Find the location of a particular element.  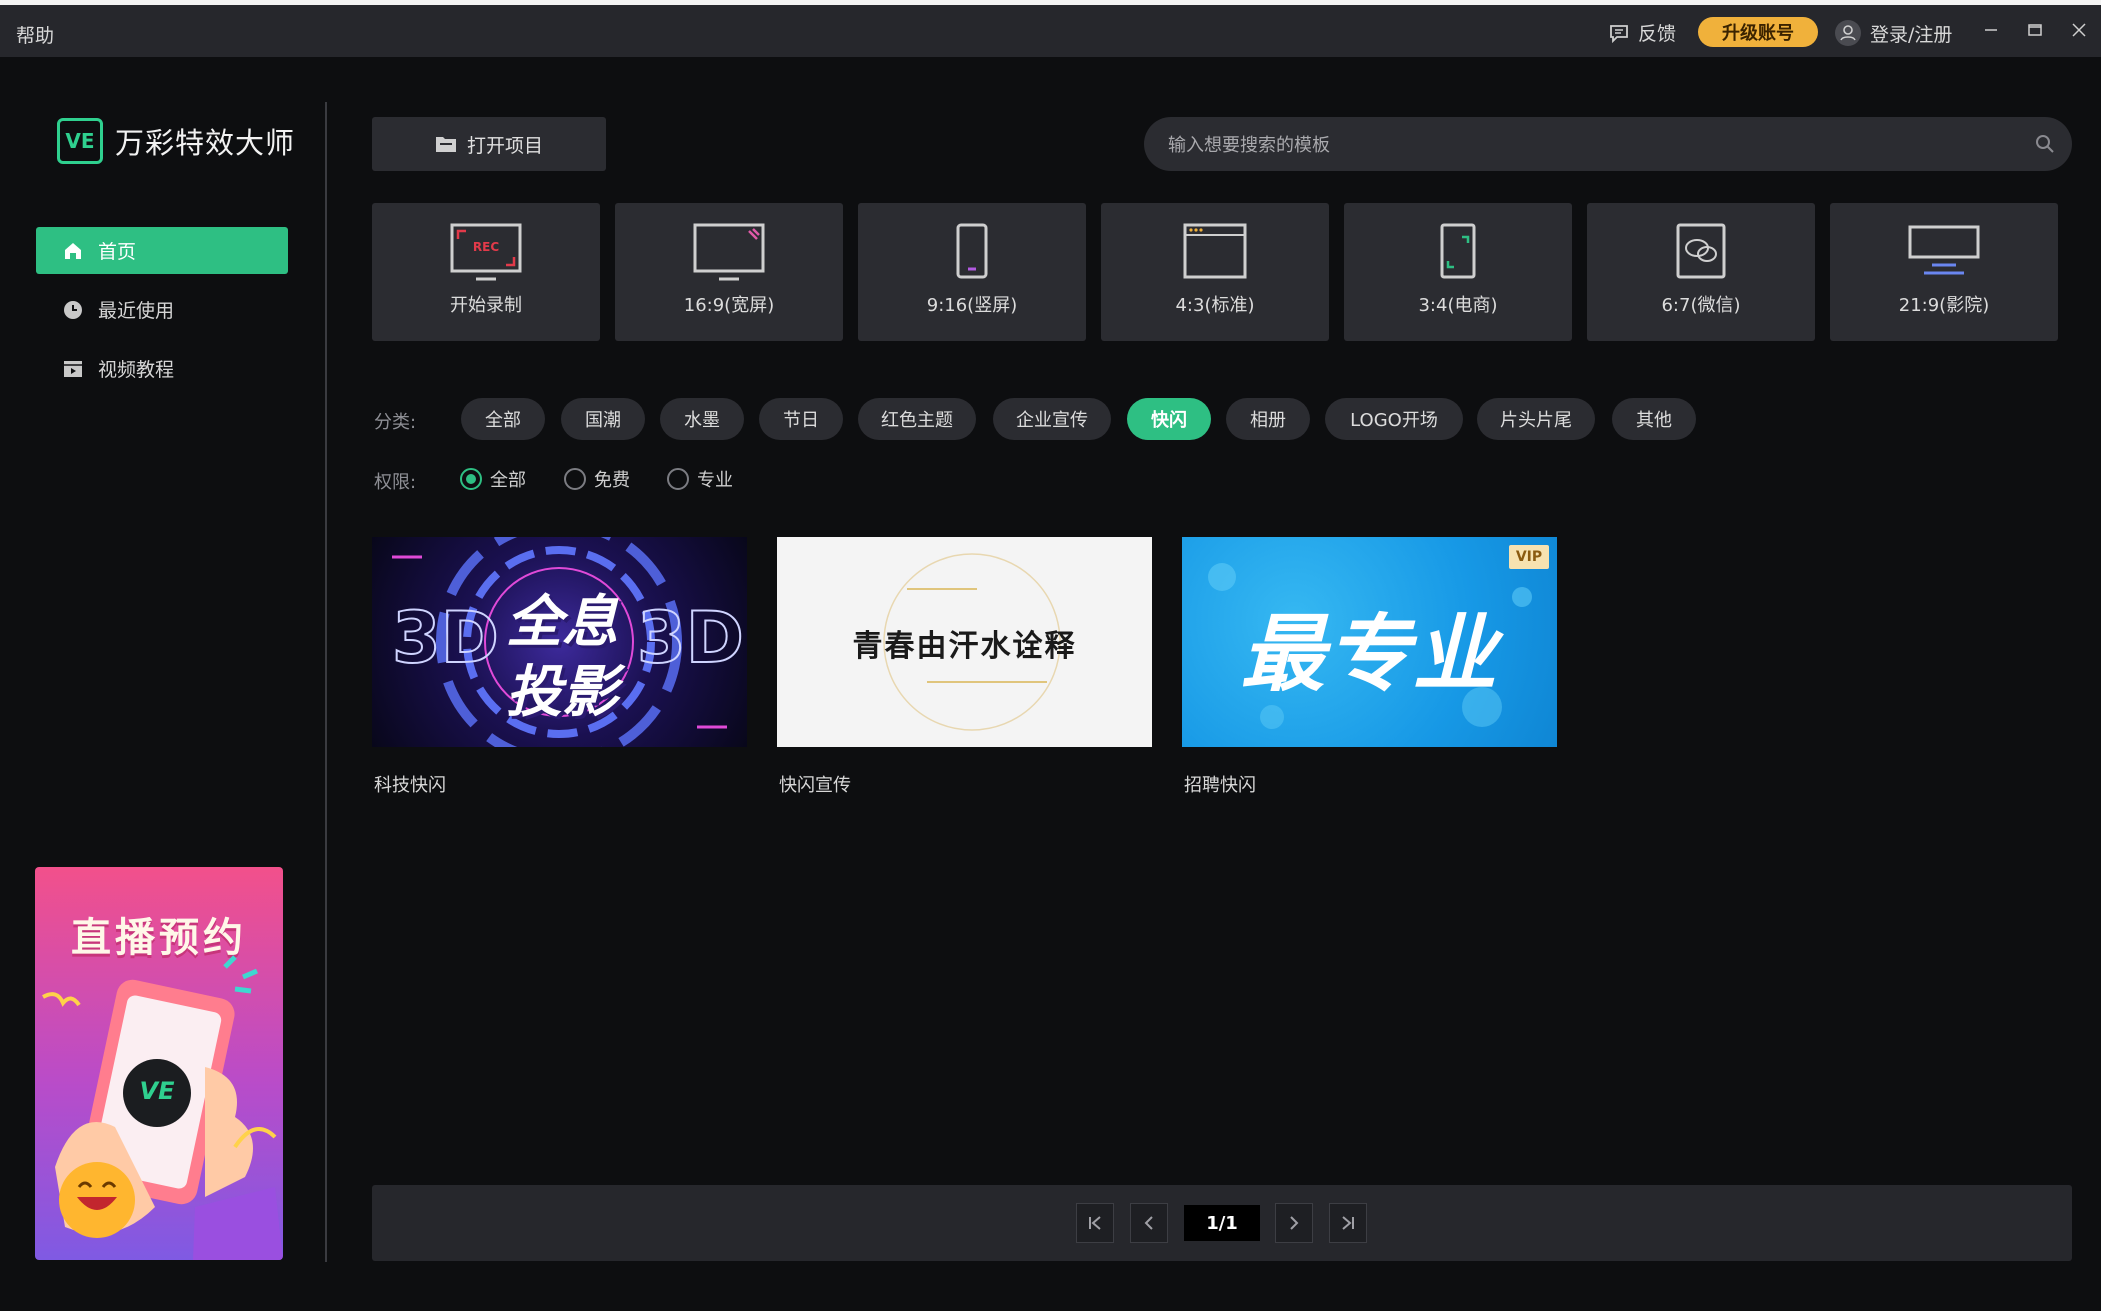

prev-page-button is located at coordinates (1149, 1223).